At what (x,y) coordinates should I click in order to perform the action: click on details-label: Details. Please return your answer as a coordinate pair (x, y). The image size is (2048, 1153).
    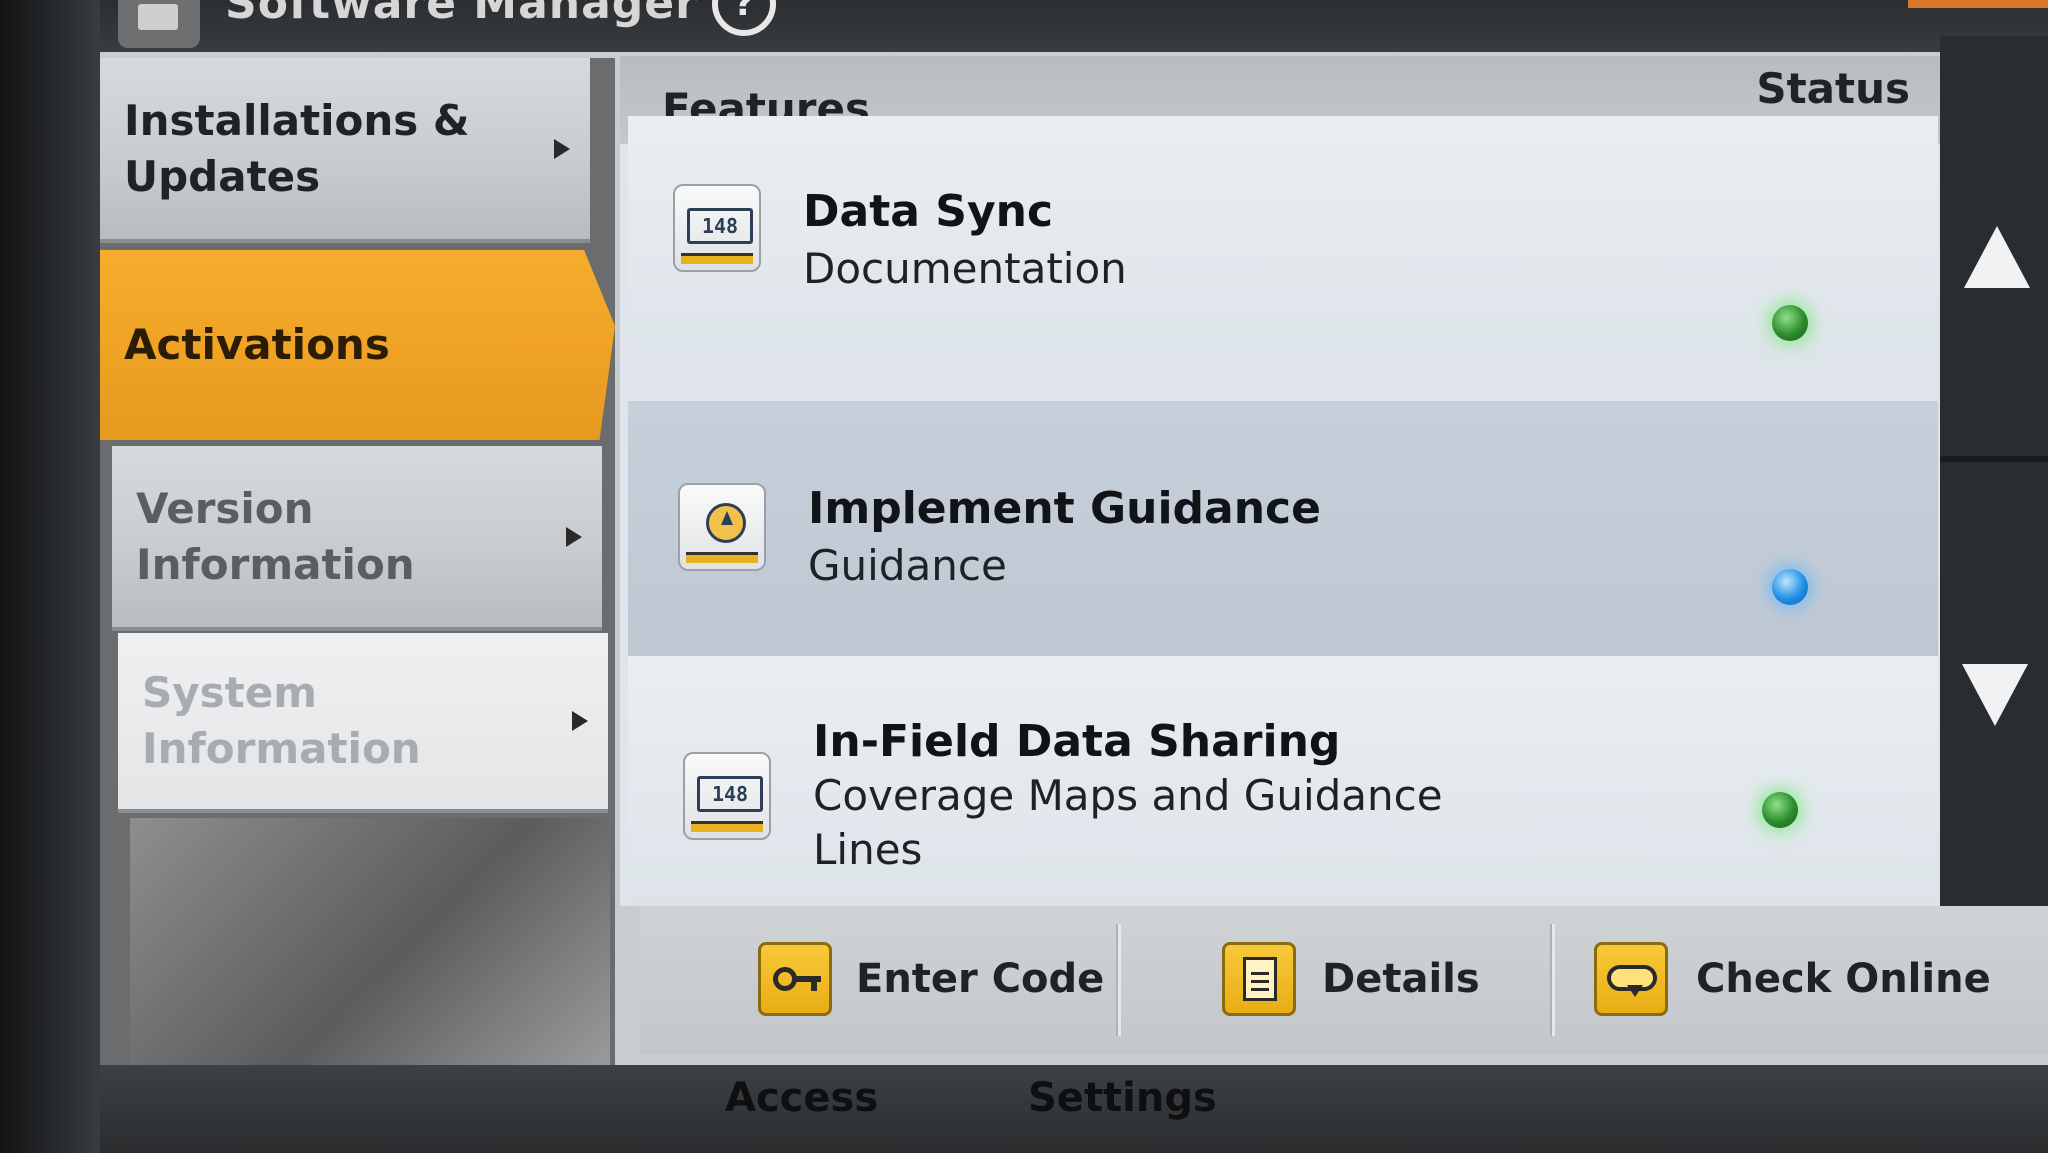
    Looking at the image, I should click on (1401, 979).